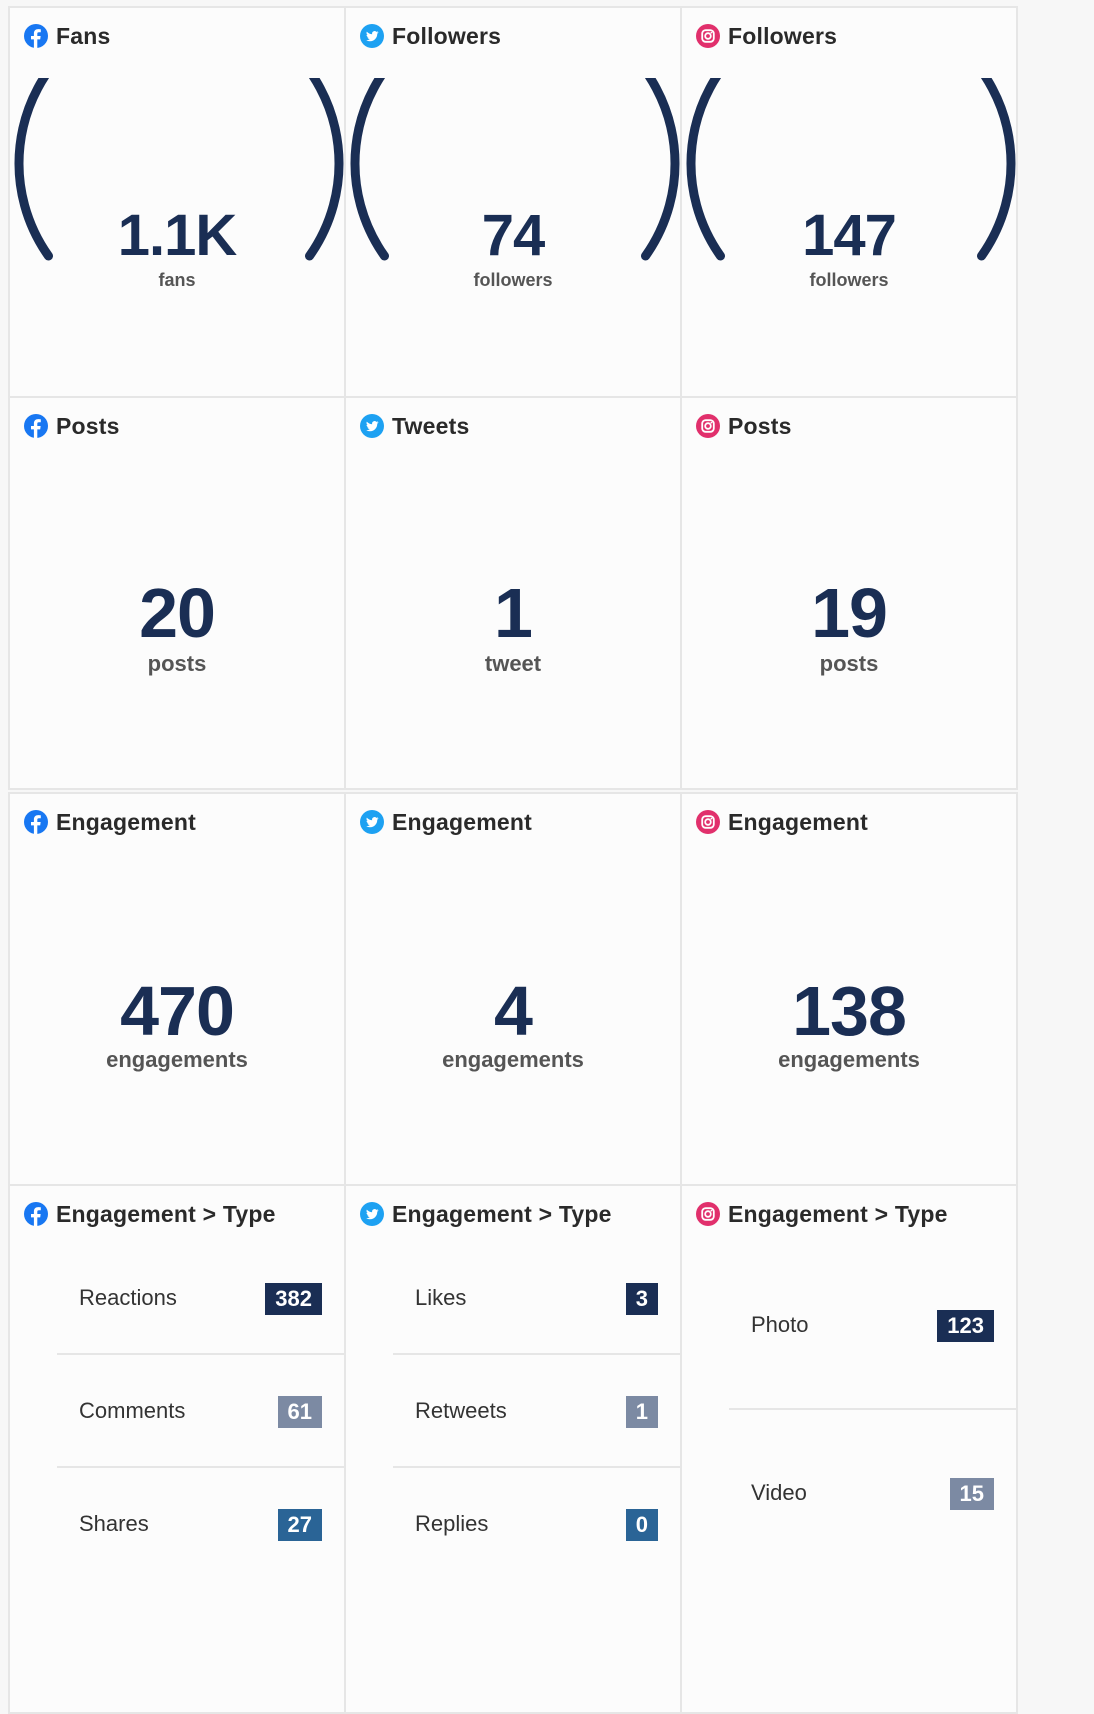  I want to click on facebook-engagement-card: Engagement 470 engagements, so click(177, 989).